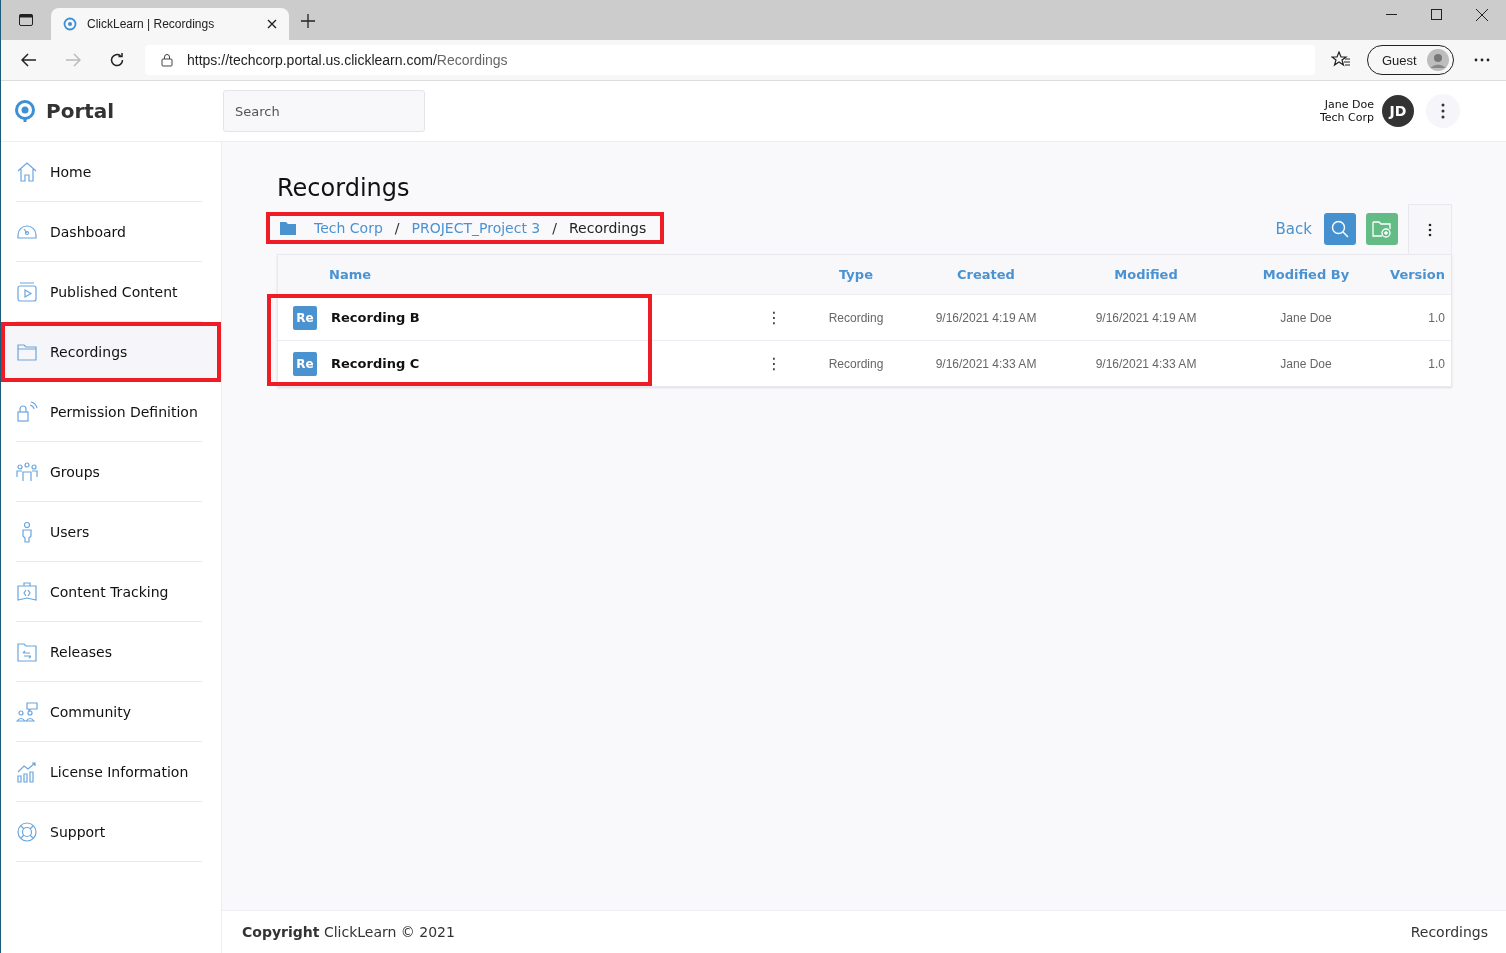 Image resolution: width=1506 pixels, height=953 pixels. What do you see at coordinates (27, 771) in the screenshot?
I see `chart-icon` at bounding box center [27, 771].